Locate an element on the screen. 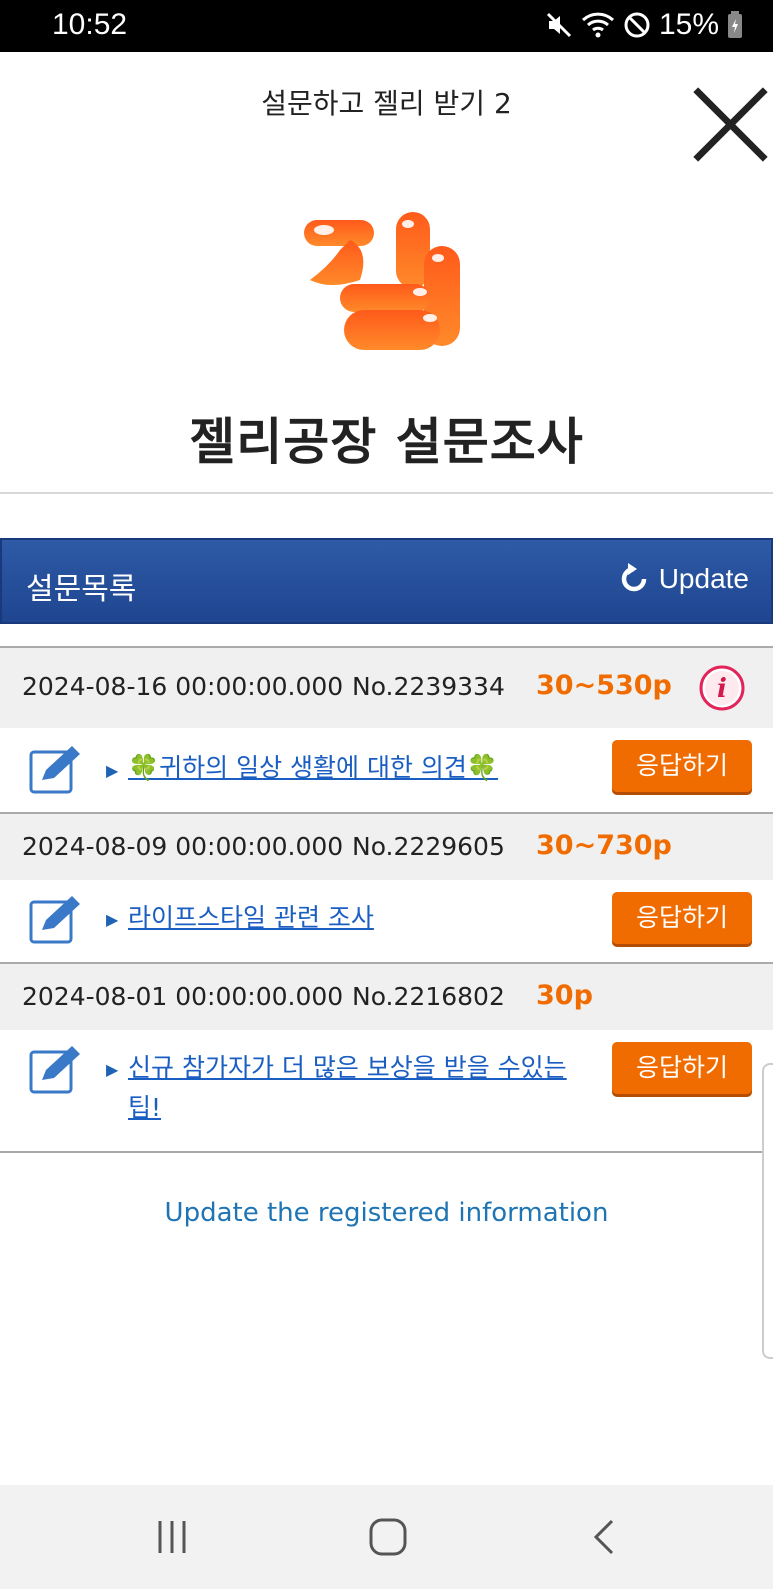 Image resolution: width=773 pixels, height=1589 pixels. survey-date: 2024-08-16 00:00:00.000 is located at coordinates (183, 686).